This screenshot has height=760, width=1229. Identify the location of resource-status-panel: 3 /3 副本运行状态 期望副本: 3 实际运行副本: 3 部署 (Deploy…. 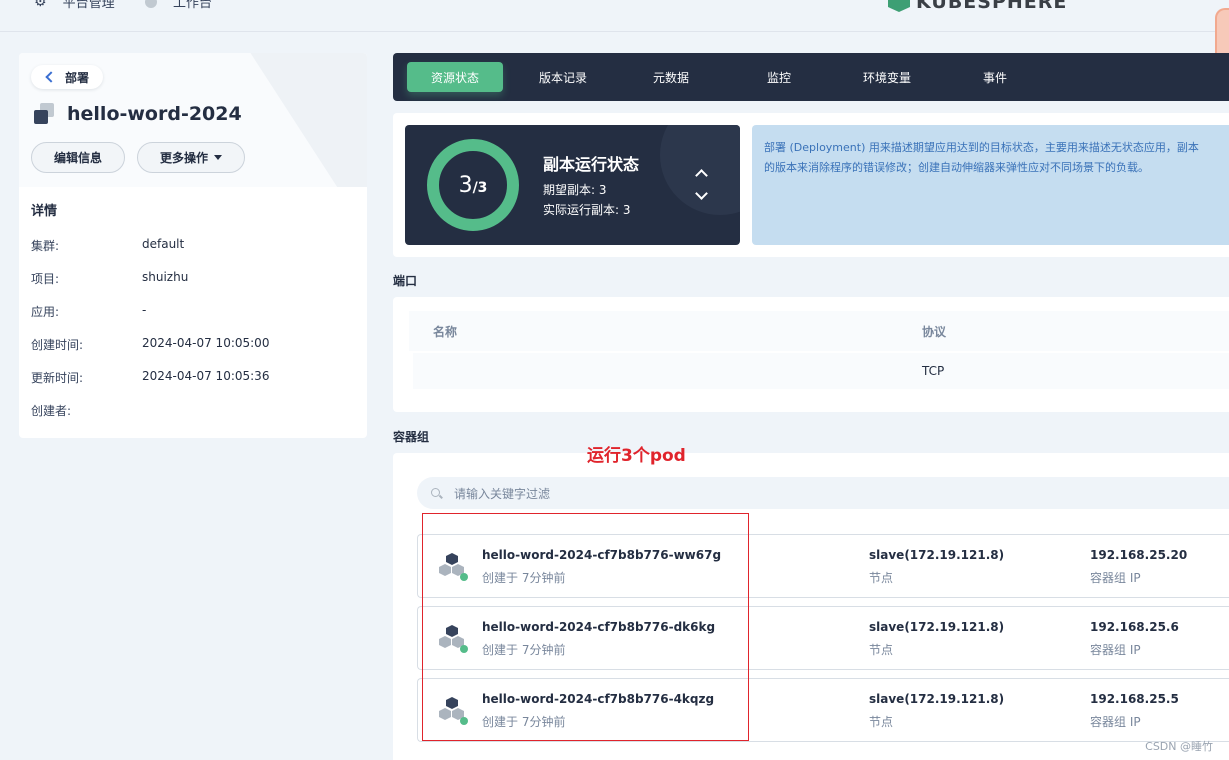
(811, 185).